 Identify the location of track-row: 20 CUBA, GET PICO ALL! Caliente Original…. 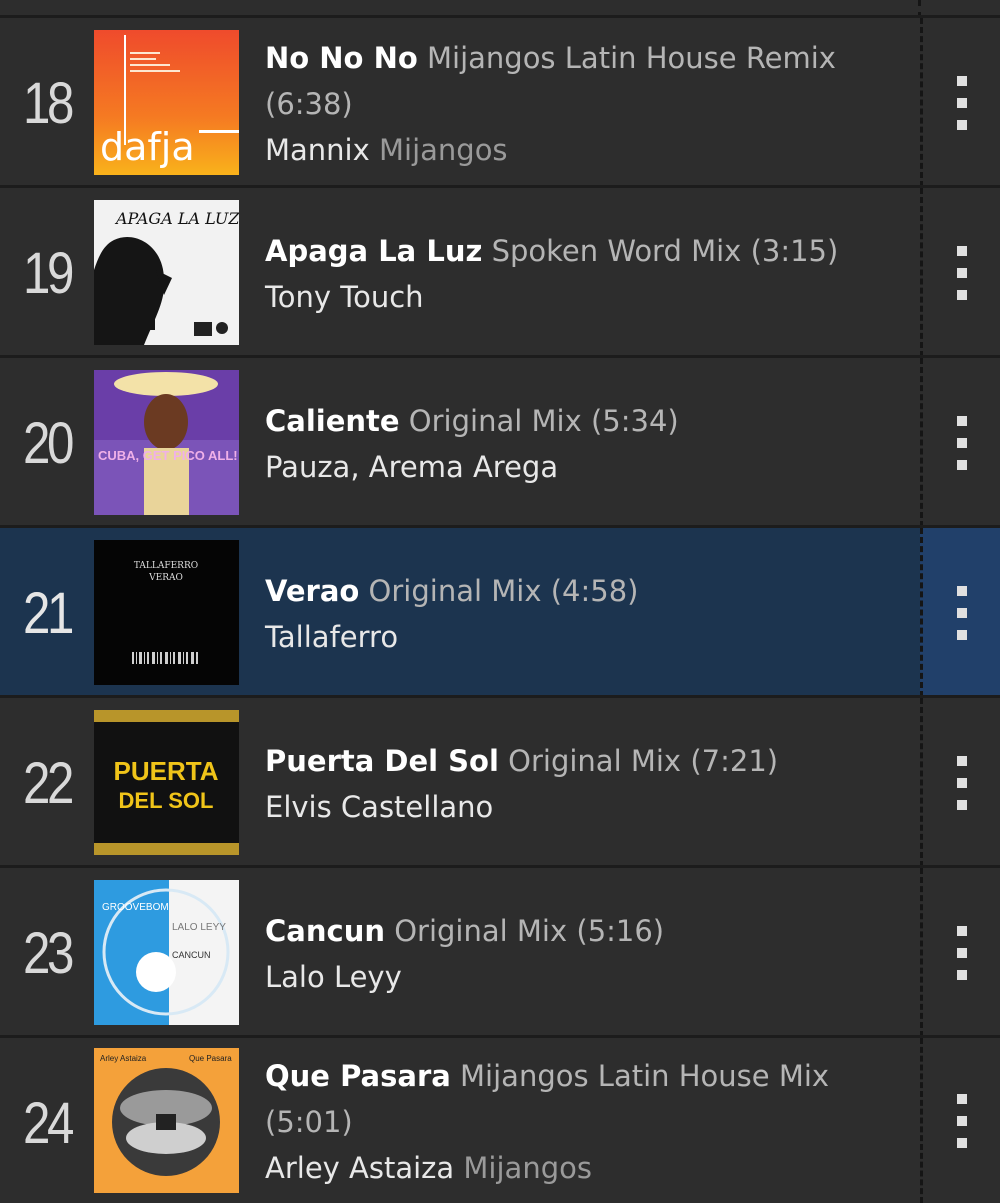
(500, 441).